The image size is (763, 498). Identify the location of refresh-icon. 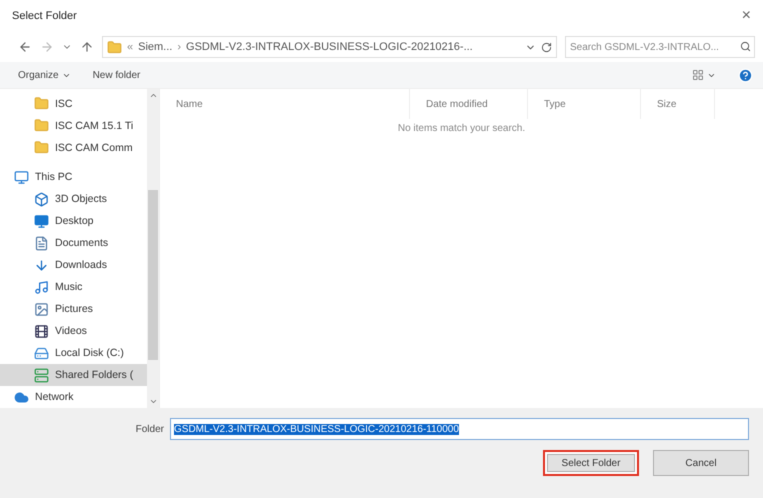
(546, 47).